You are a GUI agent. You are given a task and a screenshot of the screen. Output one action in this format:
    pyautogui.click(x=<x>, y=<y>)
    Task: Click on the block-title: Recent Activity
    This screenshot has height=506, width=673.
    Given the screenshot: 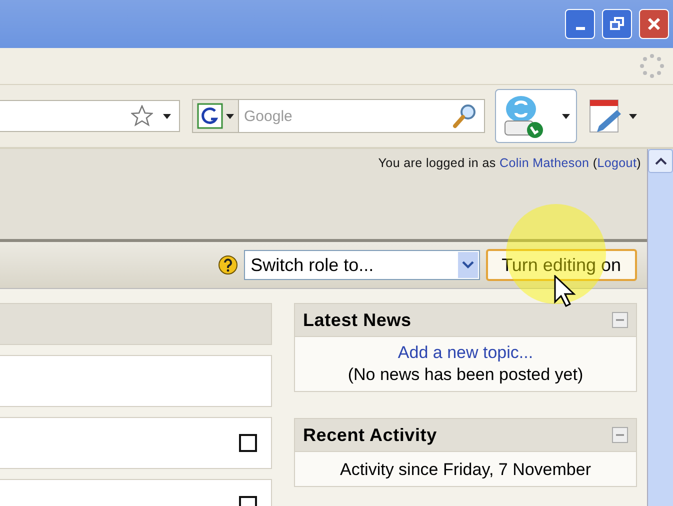 What is the action you would take?
    pyautogui.click(x=370, y=435)
    